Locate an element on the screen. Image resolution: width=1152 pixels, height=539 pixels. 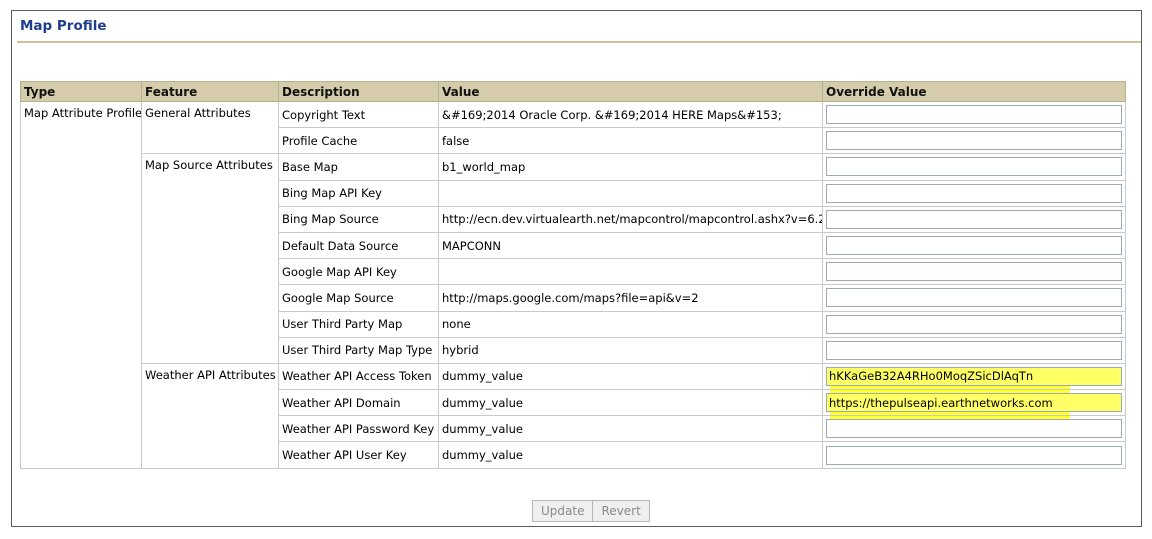
description-cell: Google Map Source is located at coordinates (358, 298).